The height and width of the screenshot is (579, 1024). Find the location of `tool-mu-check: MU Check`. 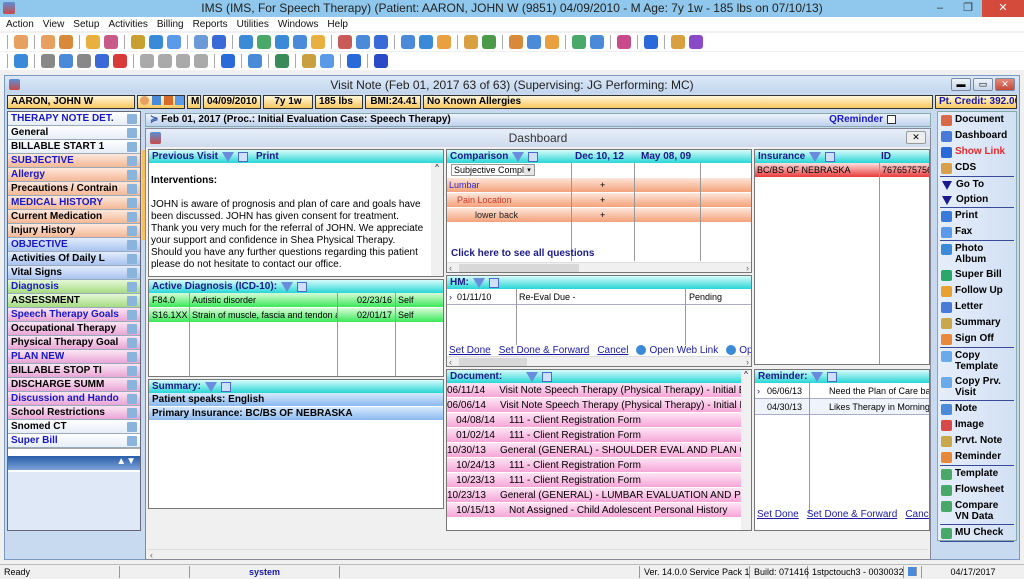

tool-mu-check: MU Check is located at coordinates (977, 533).